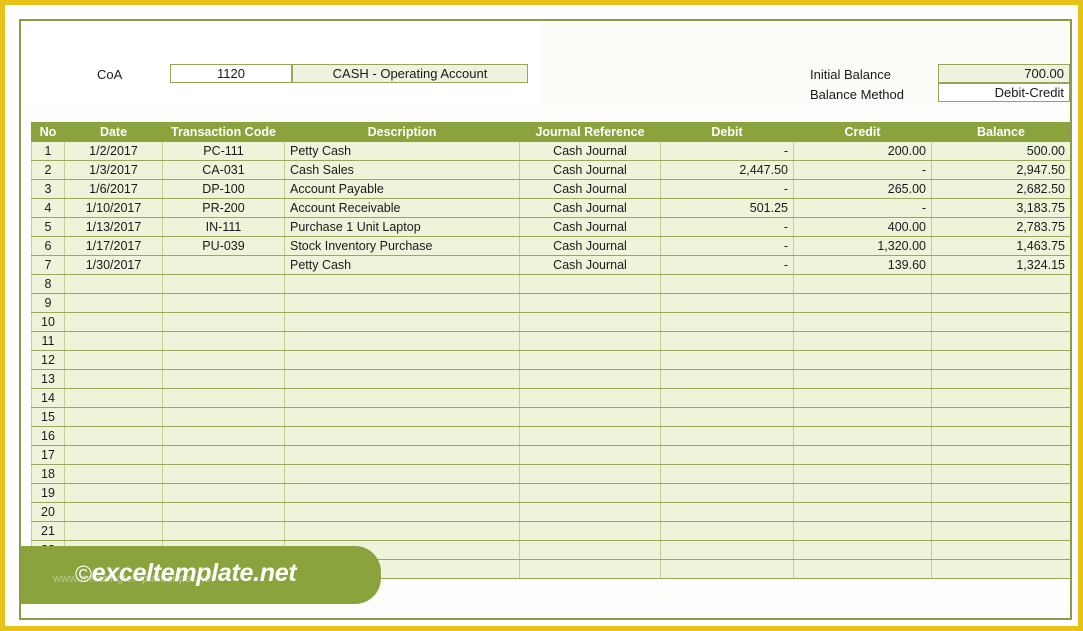  What do you see at coordinates (48, 208) in the screenshot?
I see `cell-no: 4` at bounding box center [48, 208].